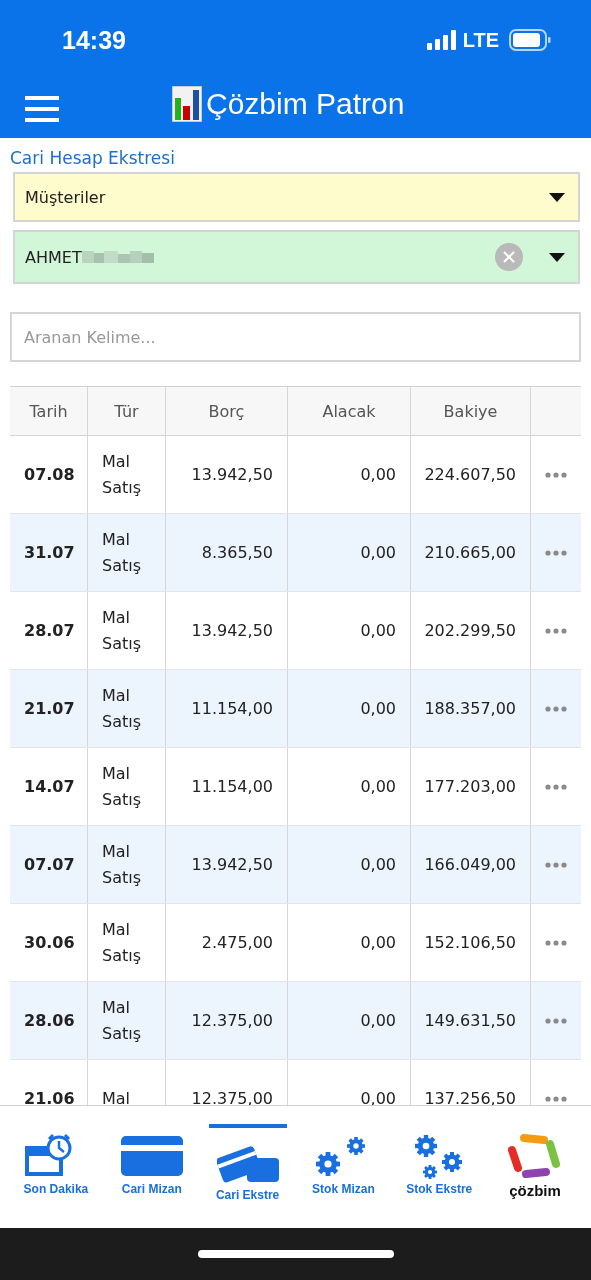 This screenshot has width=591, height=1280. Describe the element at coordinates (49, 708) in the screenshot. I see `table-cell: 21.07` at that location.